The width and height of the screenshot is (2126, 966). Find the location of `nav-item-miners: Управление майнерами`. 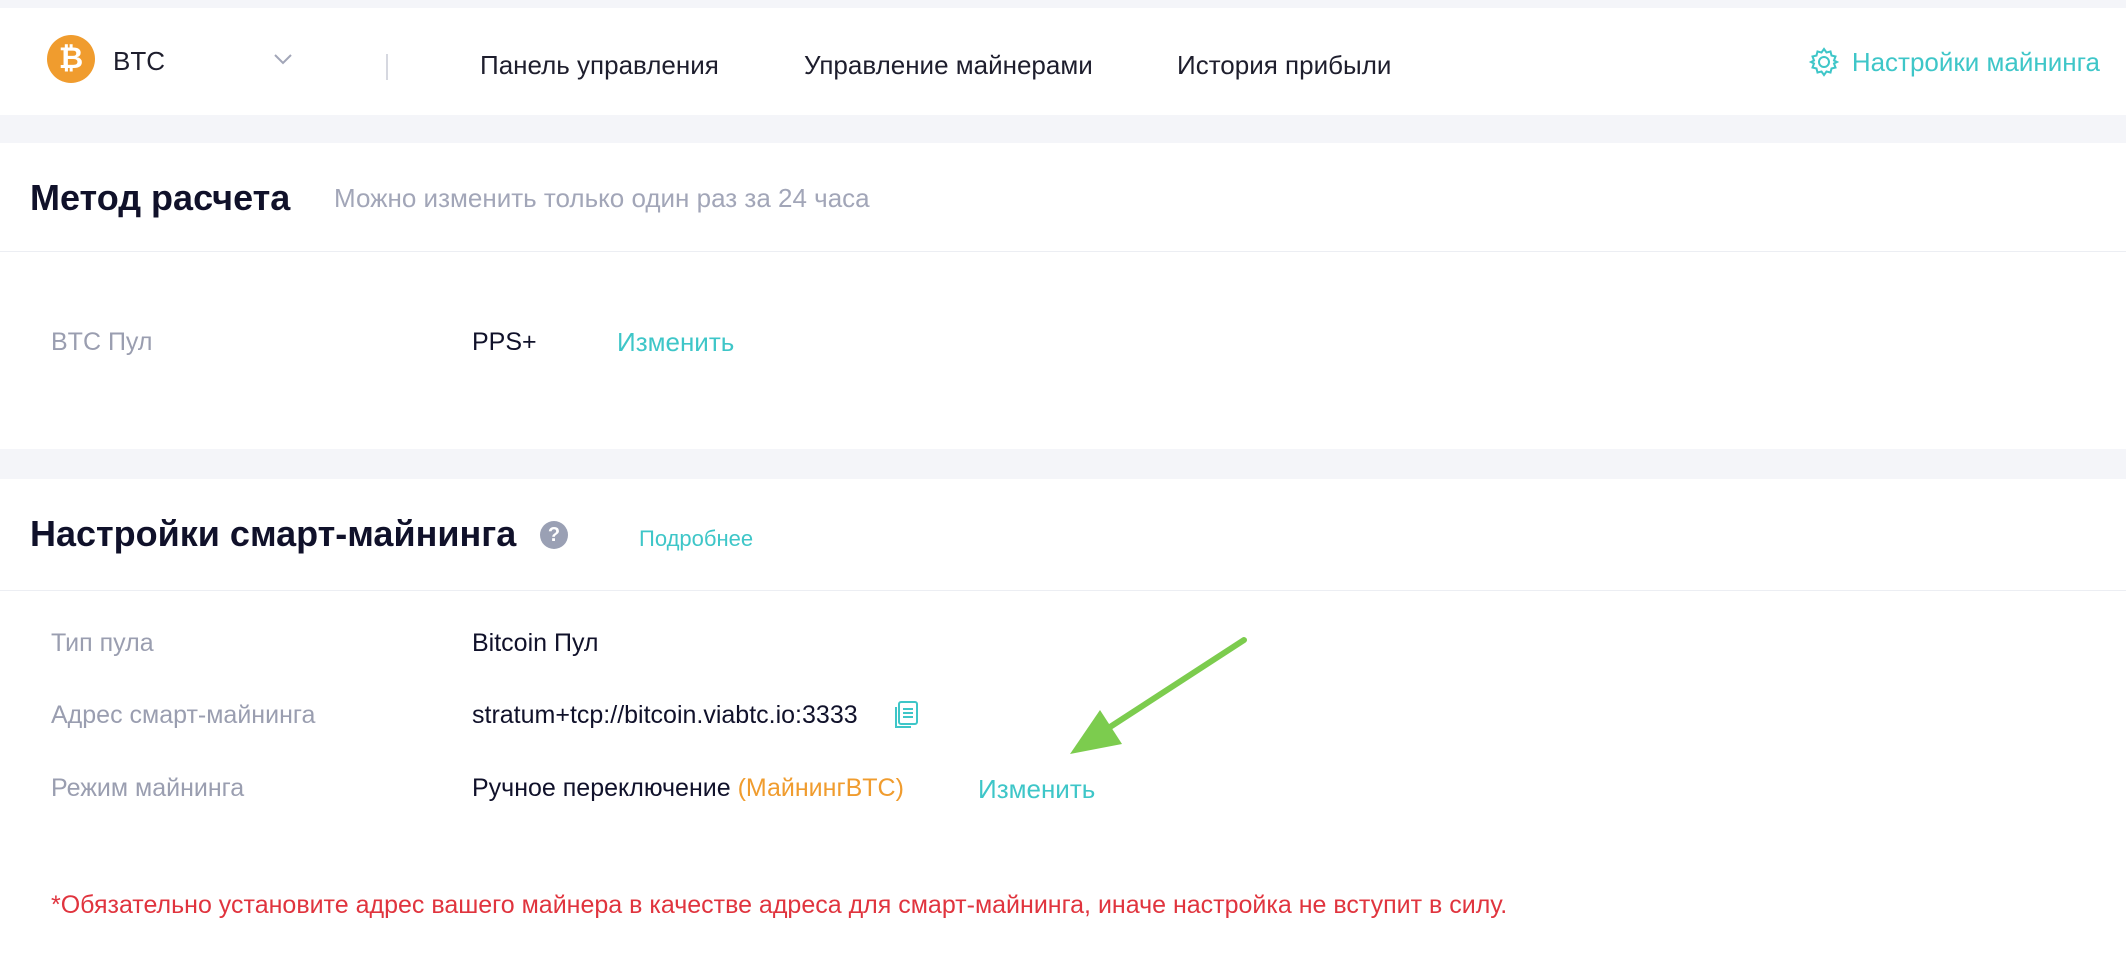

nav-item-miners: Управление майнерами is located at coordinates (948, 65).